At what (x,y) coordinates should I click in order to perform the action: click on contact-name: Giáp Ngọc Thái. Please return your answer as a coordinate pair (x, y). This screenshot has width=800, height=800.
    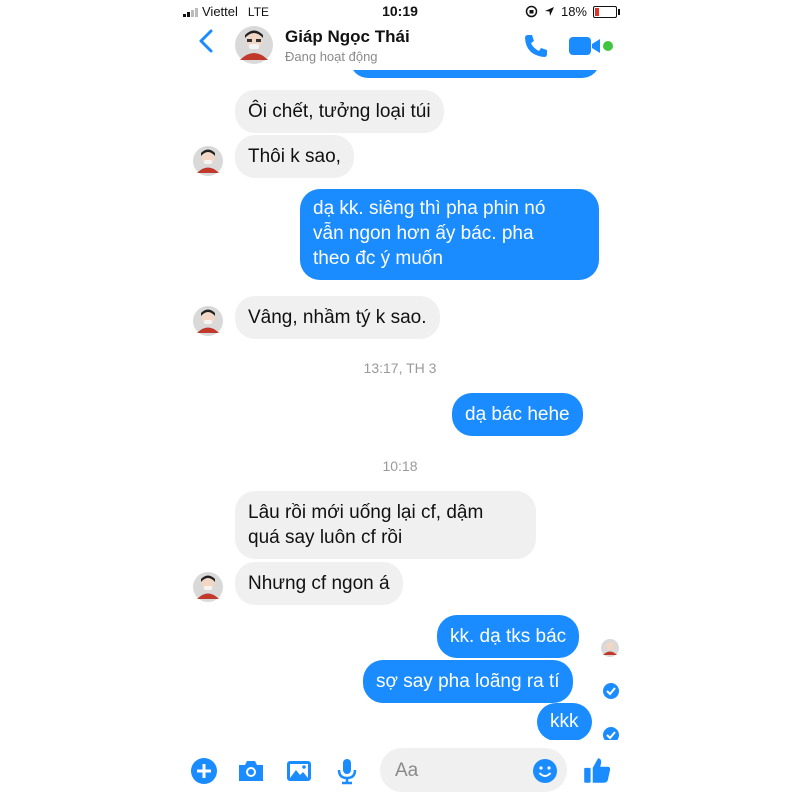
    Looking at the image, I should click on (347, 37).